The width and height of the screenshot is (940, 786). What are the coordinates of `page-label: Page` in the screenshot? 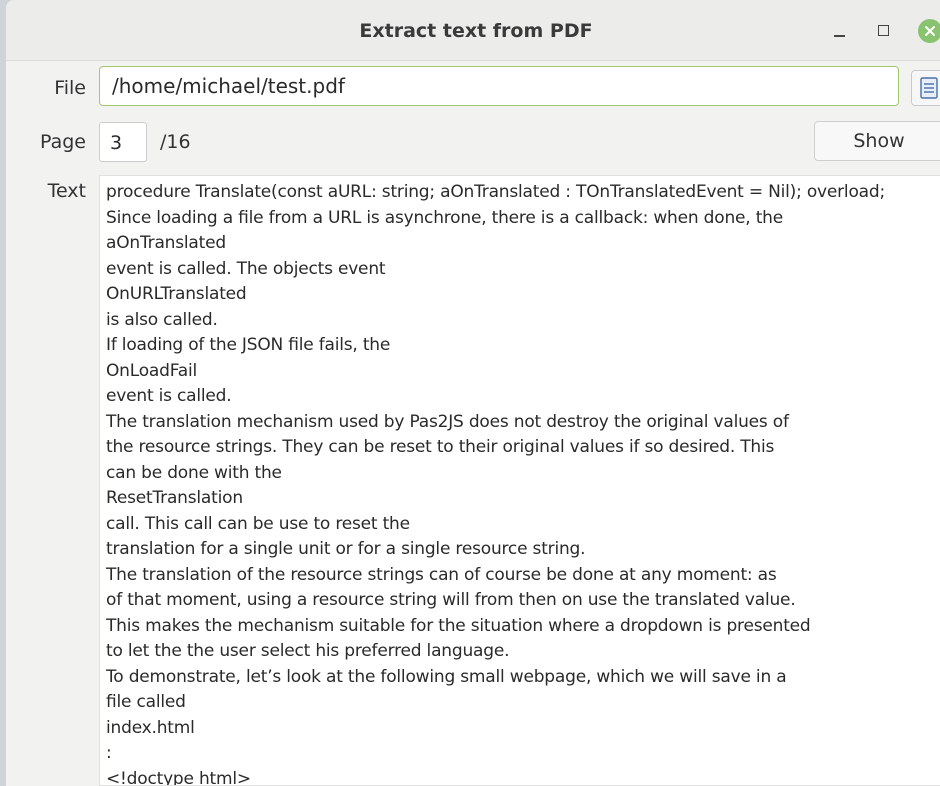 It's located at (63, 142).